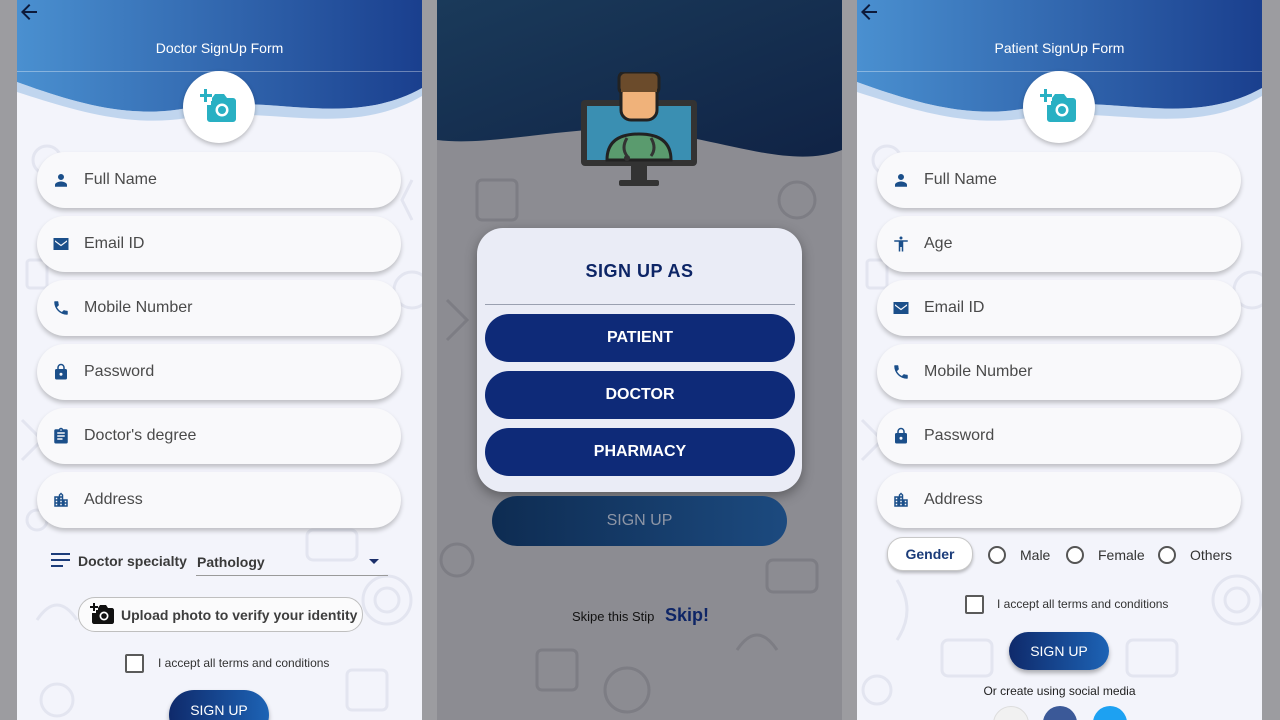 Image resolution: width=1280 pixels, height=720 pixels. Describe the element at coordinates (640, 304) in the screenshot. I see `dialog-divider` at that location.